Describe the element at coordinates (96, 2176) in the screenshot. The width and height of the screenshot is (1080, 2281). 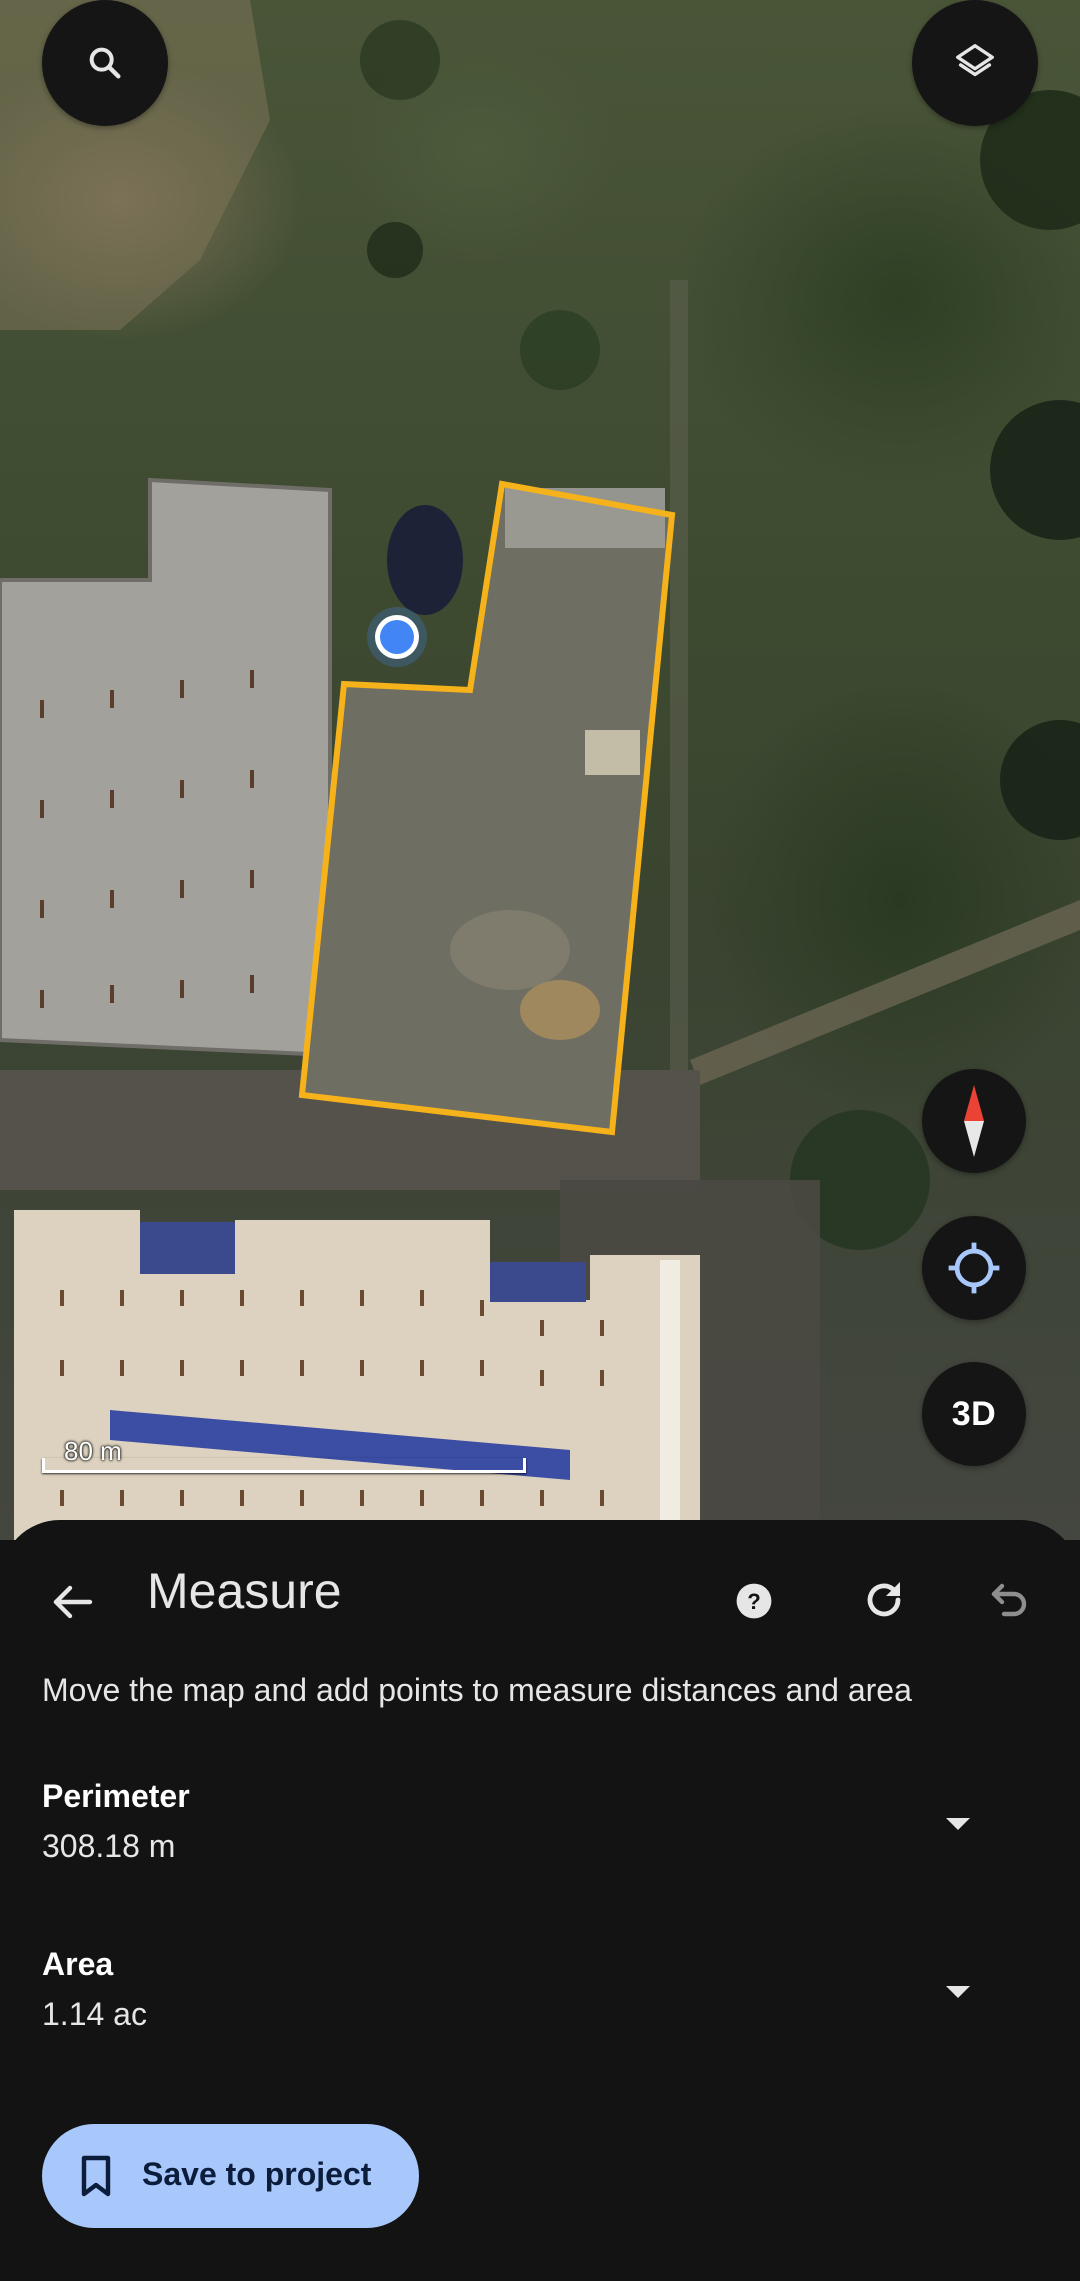
I see `bookmark-icon` at that location.